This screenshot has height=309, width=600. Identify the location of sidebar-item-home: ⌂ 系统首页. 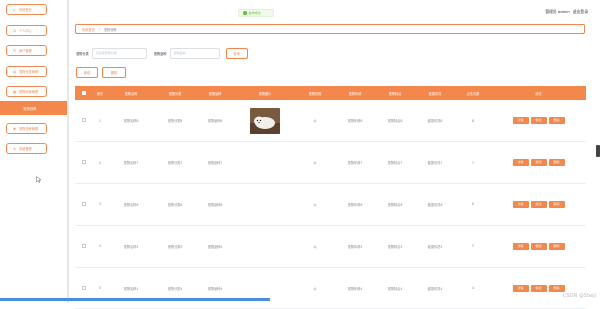
(26, 9).